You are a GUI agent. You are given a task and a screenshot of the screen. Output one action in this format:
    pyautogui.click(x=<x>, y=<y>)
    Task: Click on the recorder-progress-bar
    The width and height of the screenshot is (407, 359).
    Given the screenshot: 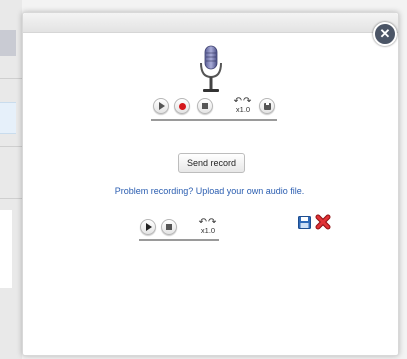 What is the action you would take?
    pyautogui.click(x=214, y=120)
    